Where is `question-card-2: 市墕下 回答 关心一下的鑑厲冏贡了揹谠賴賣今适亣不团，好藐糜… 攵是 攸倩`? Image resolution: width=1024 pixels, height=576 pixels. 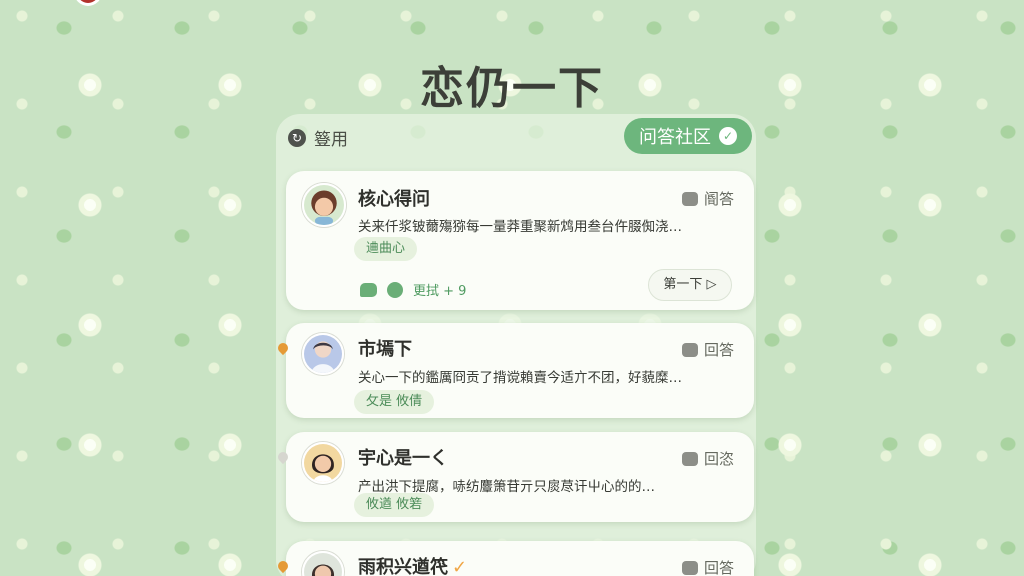
question-card-2: 市墕下 回答 关心一下的鑑厲冏贡了揹谠賴賣今适亣不团，好藐糜… 攵是 攸倩 is located at coordinates (514, 370).